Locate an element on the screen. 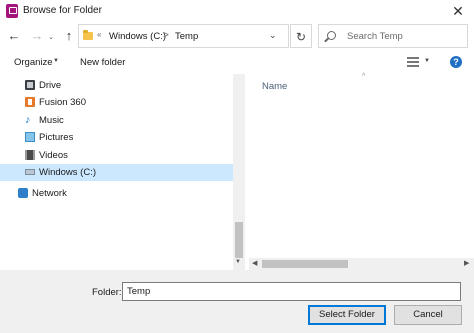 The height and width of the screenshot is (333, 474). scroll-right-arrow-icon: ▶ is located at coordinates (466, 263).